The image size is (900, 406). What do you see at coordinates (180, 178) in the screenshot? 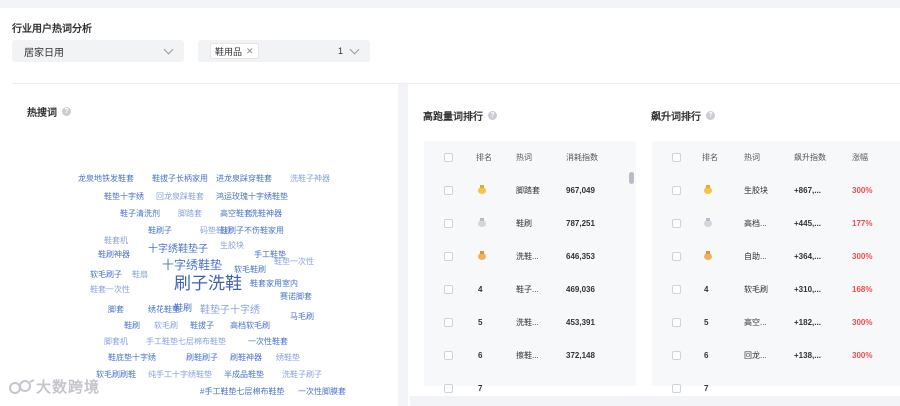
I see `cloud-word: 鞋拔子长柄家用` at bounding box center [180, 178].